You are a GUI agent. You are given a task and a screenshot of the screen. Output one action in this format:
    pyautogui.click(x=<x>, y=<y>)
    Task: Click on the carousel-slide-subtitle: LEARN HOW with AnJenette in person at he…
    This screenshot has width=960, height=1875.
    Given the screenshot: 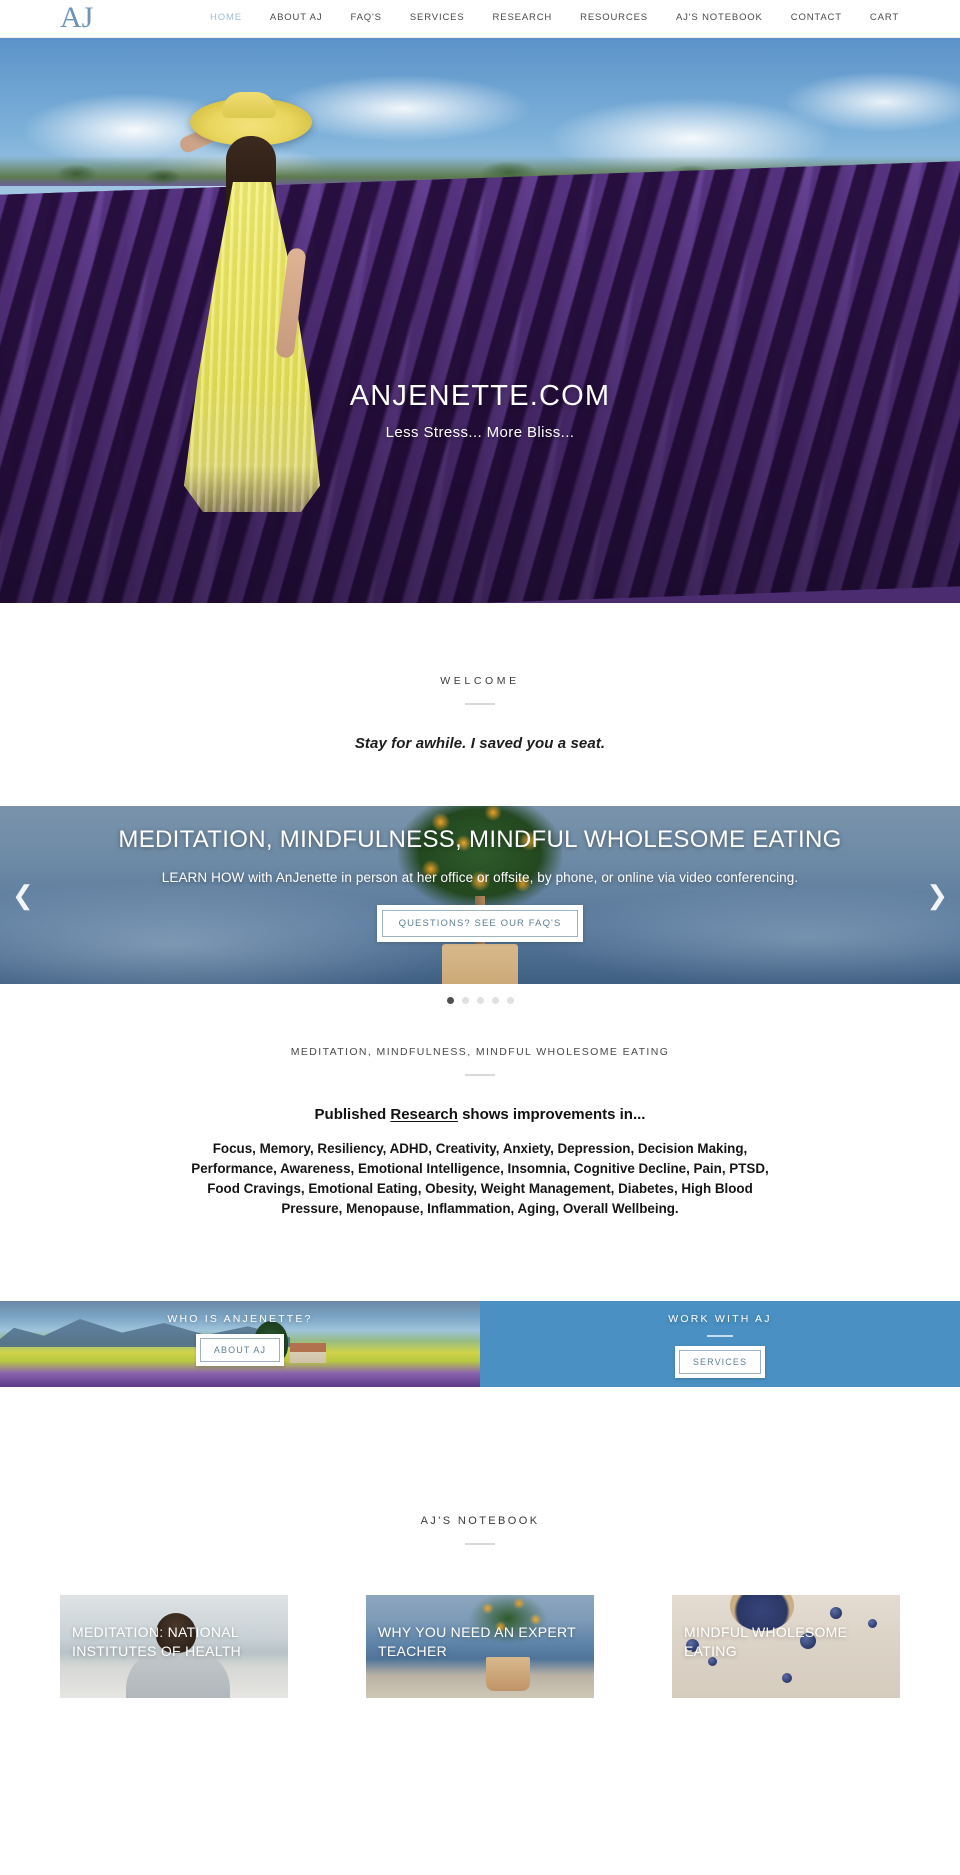 What is the action you would take?
    pyautogui.click(x=480, y=877)
    